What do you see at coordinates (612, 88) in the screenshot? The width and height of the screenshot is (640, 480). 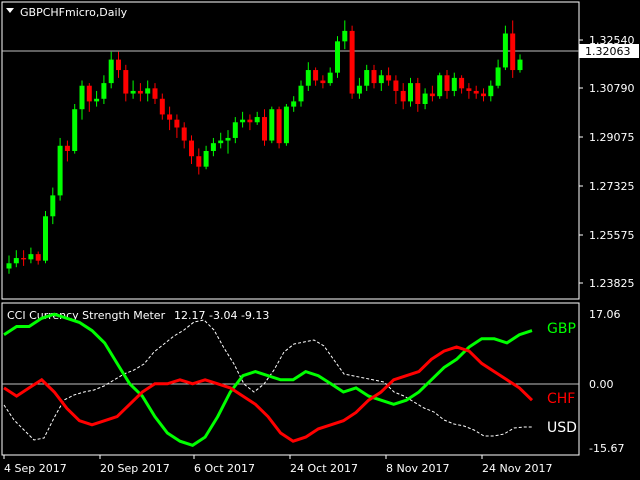 I see `price-tick: 1.30790` at bounding box center [612, 88].